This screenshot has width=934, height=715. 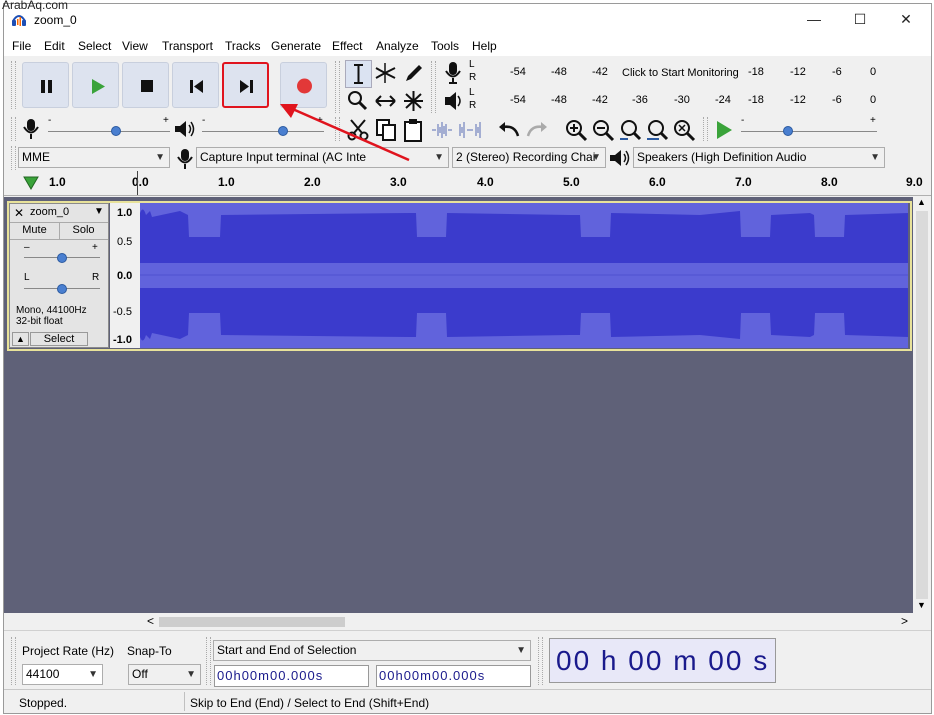 I want to click on stop-button, so click(x=145, y=85).